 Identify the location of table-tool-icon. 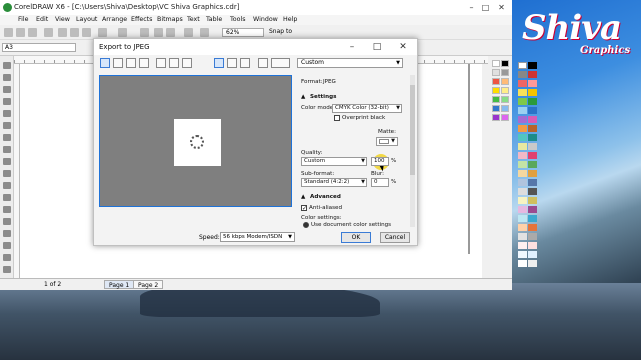
(7, 197).